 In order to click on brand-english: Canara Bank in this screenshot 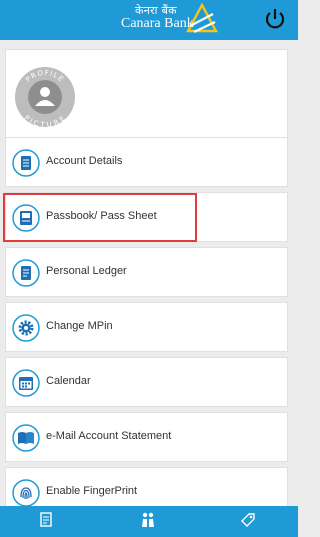, I will do `click(157, 23)`.